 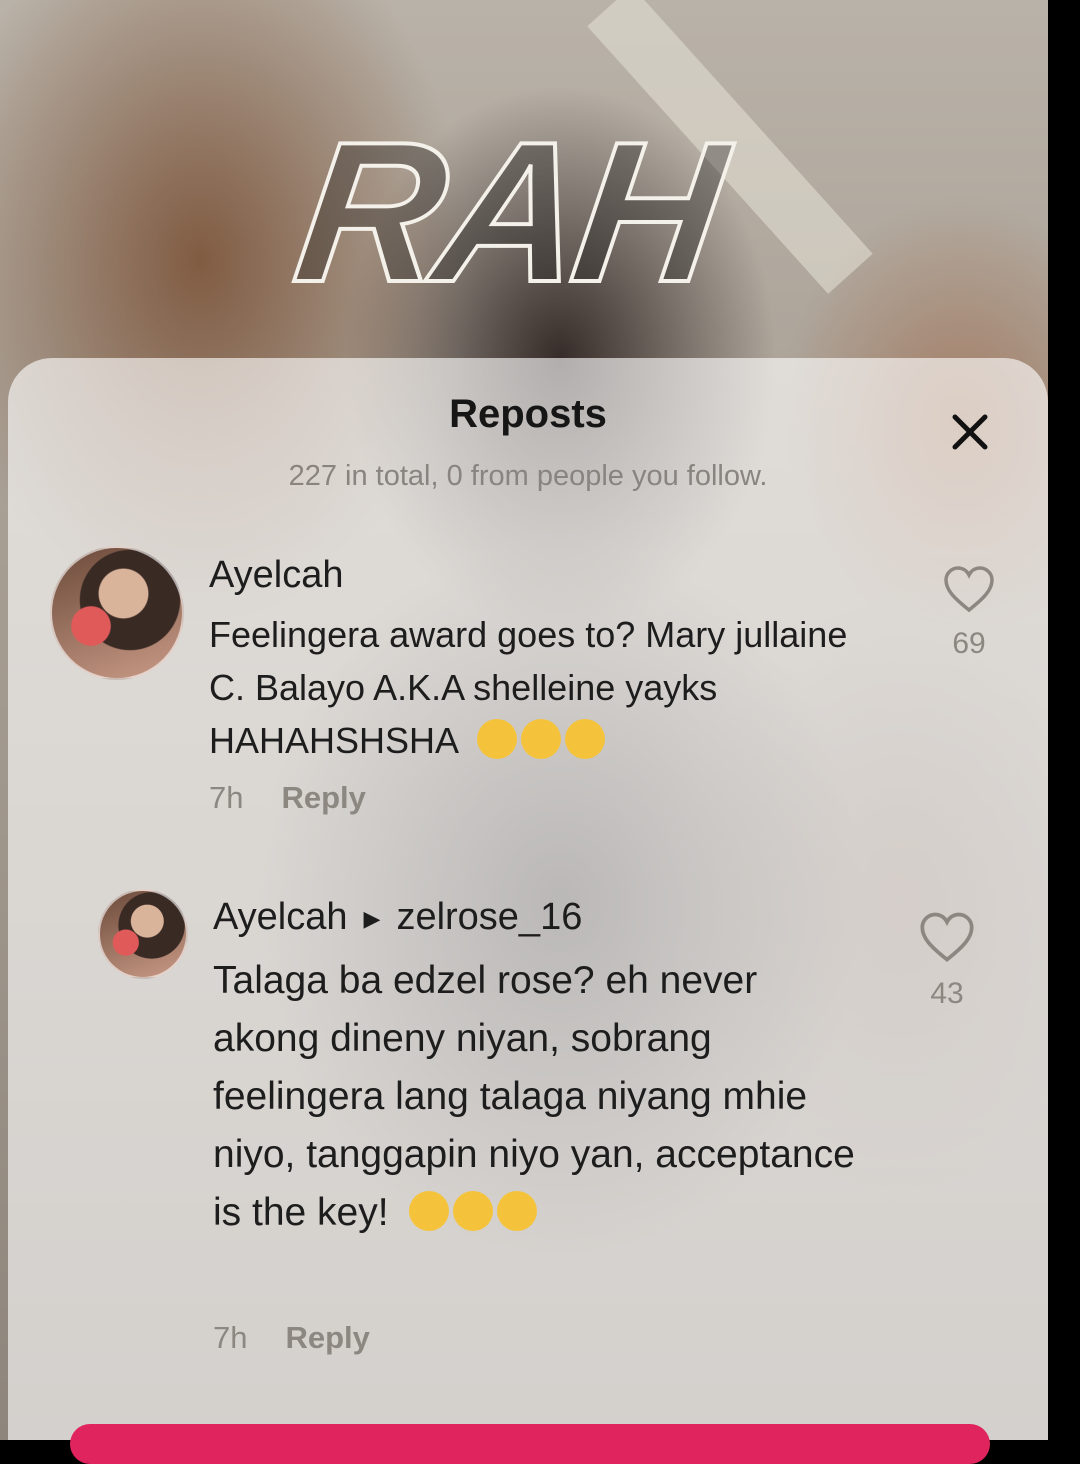 What do you see at coordinates (1064, 720) in the screenshot?
I see `screen-edge` at bounding box center [1064, 720].